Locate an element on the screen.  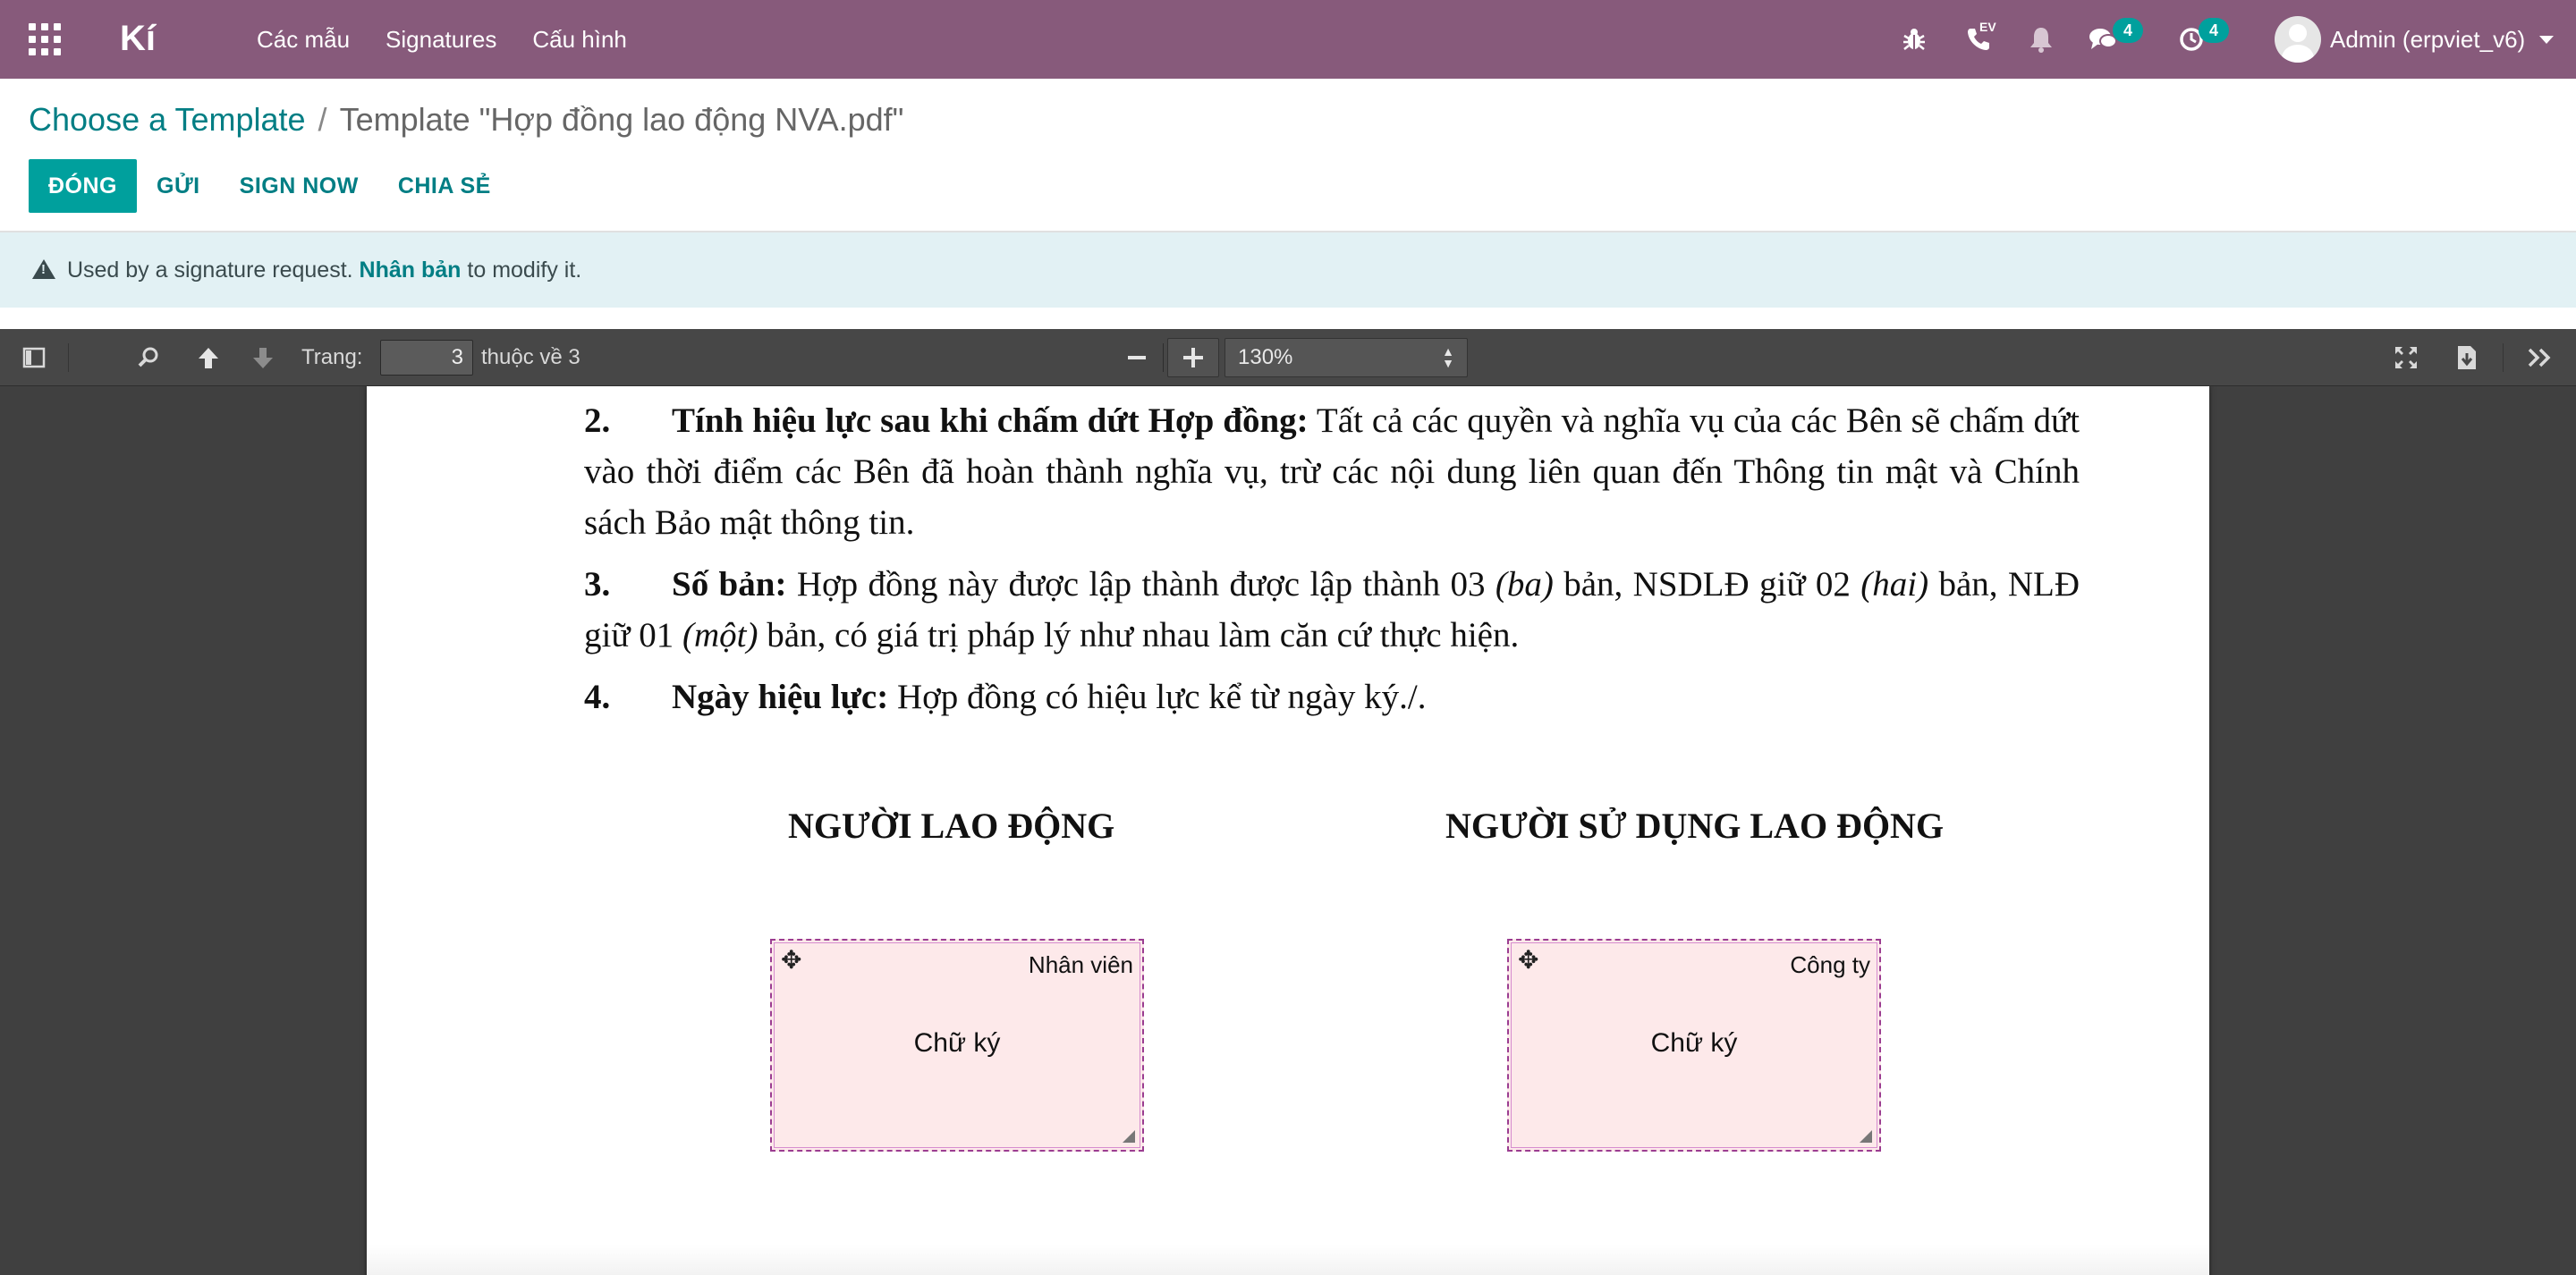
page-label: Trang: is located at coordinates (332, 357).